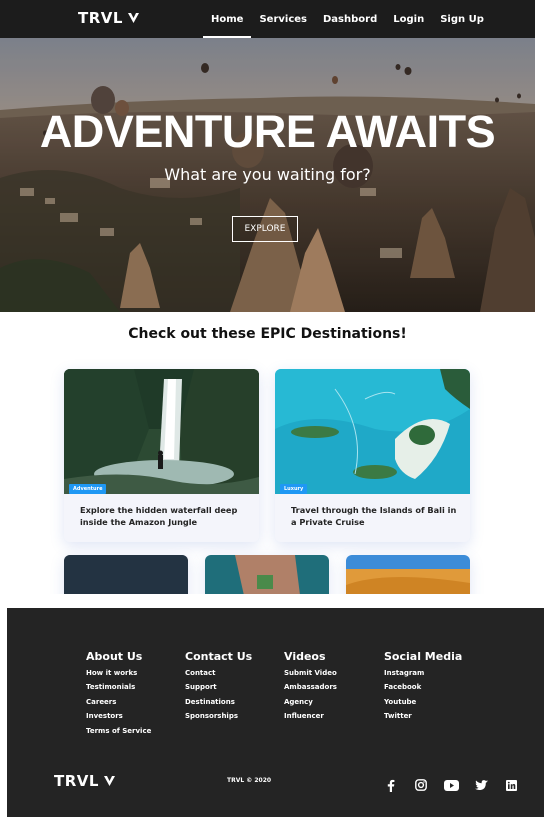 The height and width of the screenshot is (817, 544). I want to click on nav-services: Services, so click(283, 19).